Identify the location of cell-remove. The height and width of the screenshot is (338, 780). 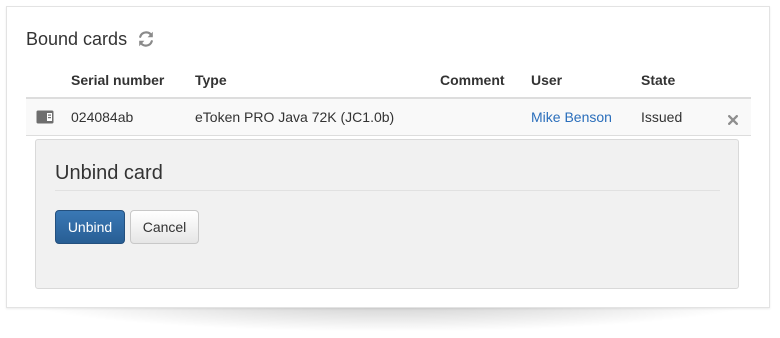
(738, 117).